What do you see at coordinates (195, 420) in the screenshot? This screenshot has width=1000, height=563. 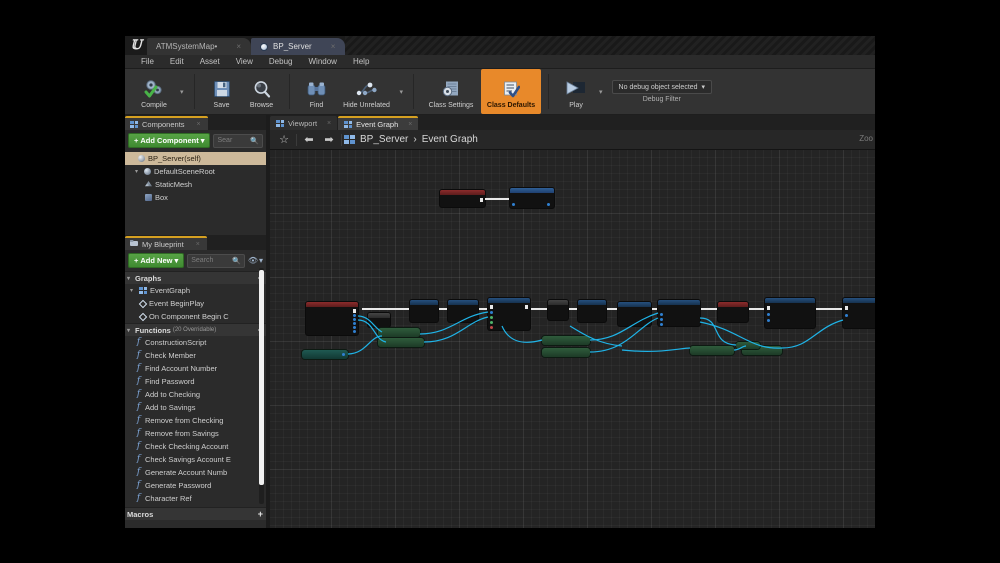 I see `function-item-remove-from-checking: 𝑓 Remove from Checking` at bounding box center [195, 420].